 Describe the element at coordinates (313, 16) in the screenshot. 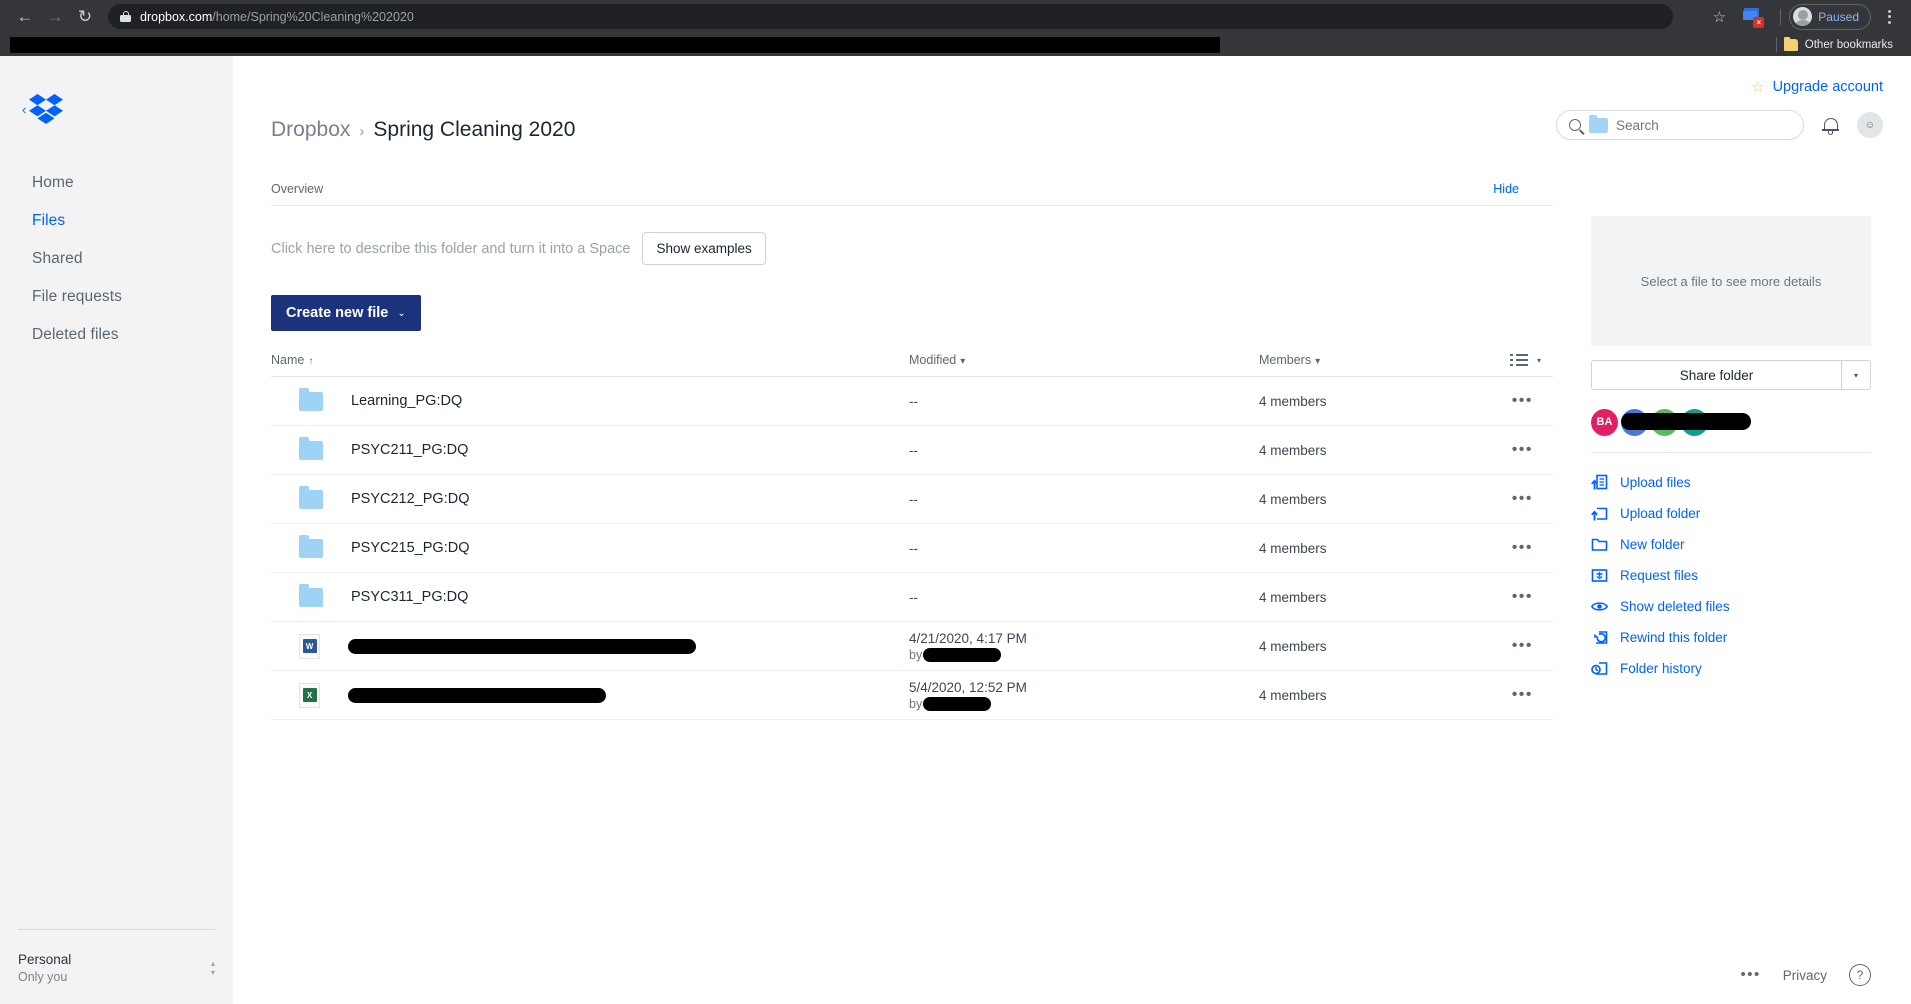

I see `url-path: /home/Spring%20Cleaning%202020` at that location.